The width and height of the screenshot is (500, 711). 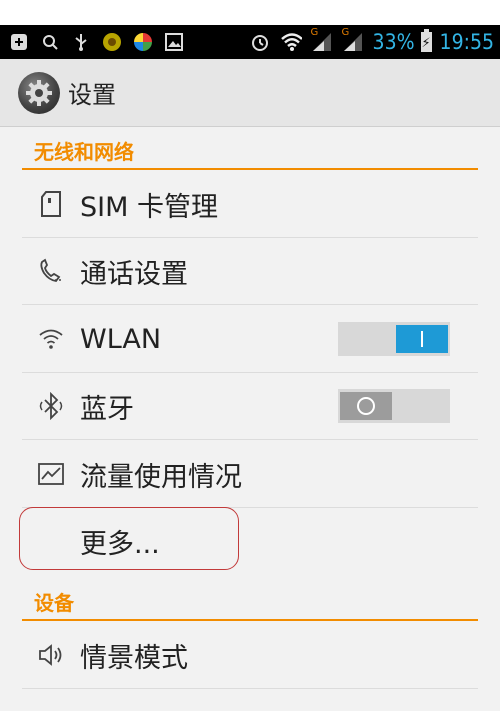 I want to click on usb-icon, so click(x=81, y=42).